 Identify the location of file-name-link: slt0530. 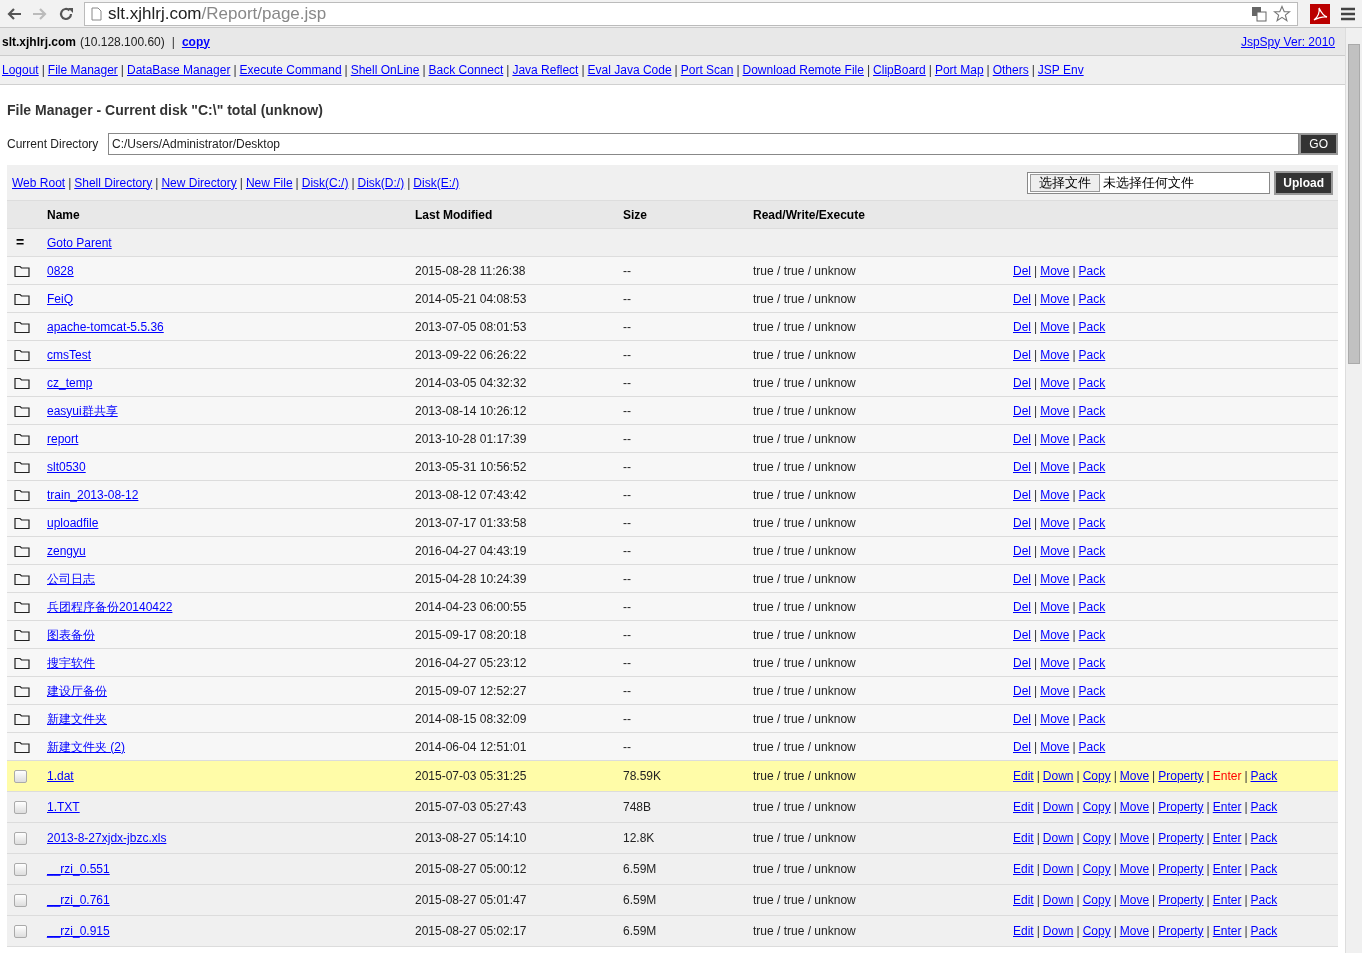
(66, 466).